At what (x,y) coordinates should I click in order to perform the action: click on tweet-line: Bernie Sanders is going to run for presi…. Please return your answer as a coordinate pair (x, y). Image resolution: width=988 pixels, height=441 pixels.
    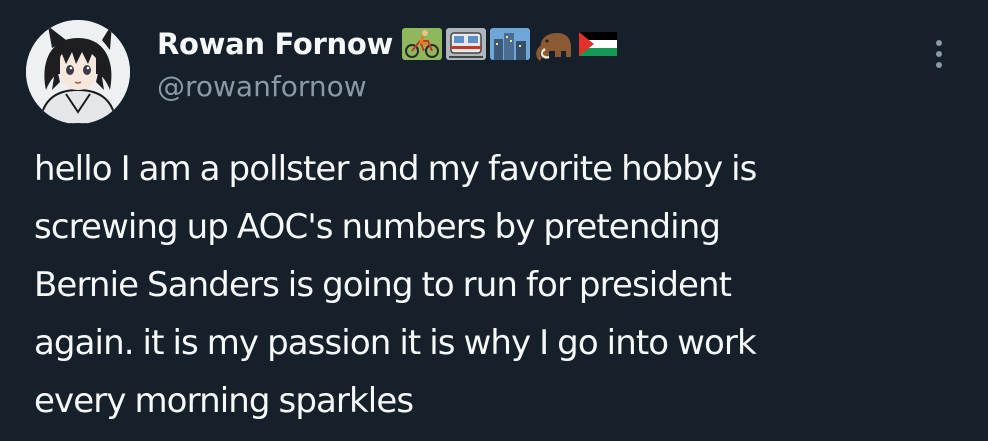
    Looking at the image, I should click on (383, 285).